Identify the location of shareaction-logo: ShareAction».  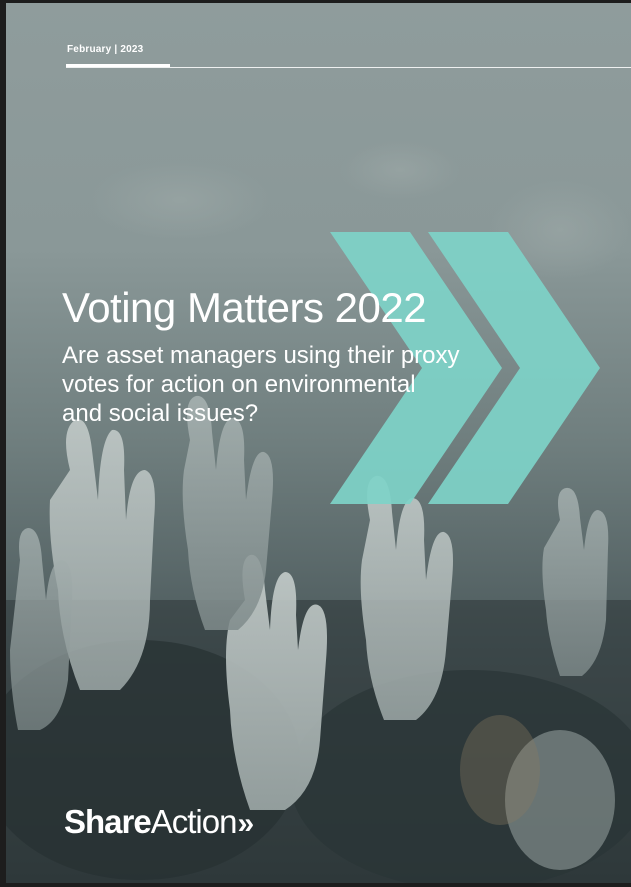
(159, 822).